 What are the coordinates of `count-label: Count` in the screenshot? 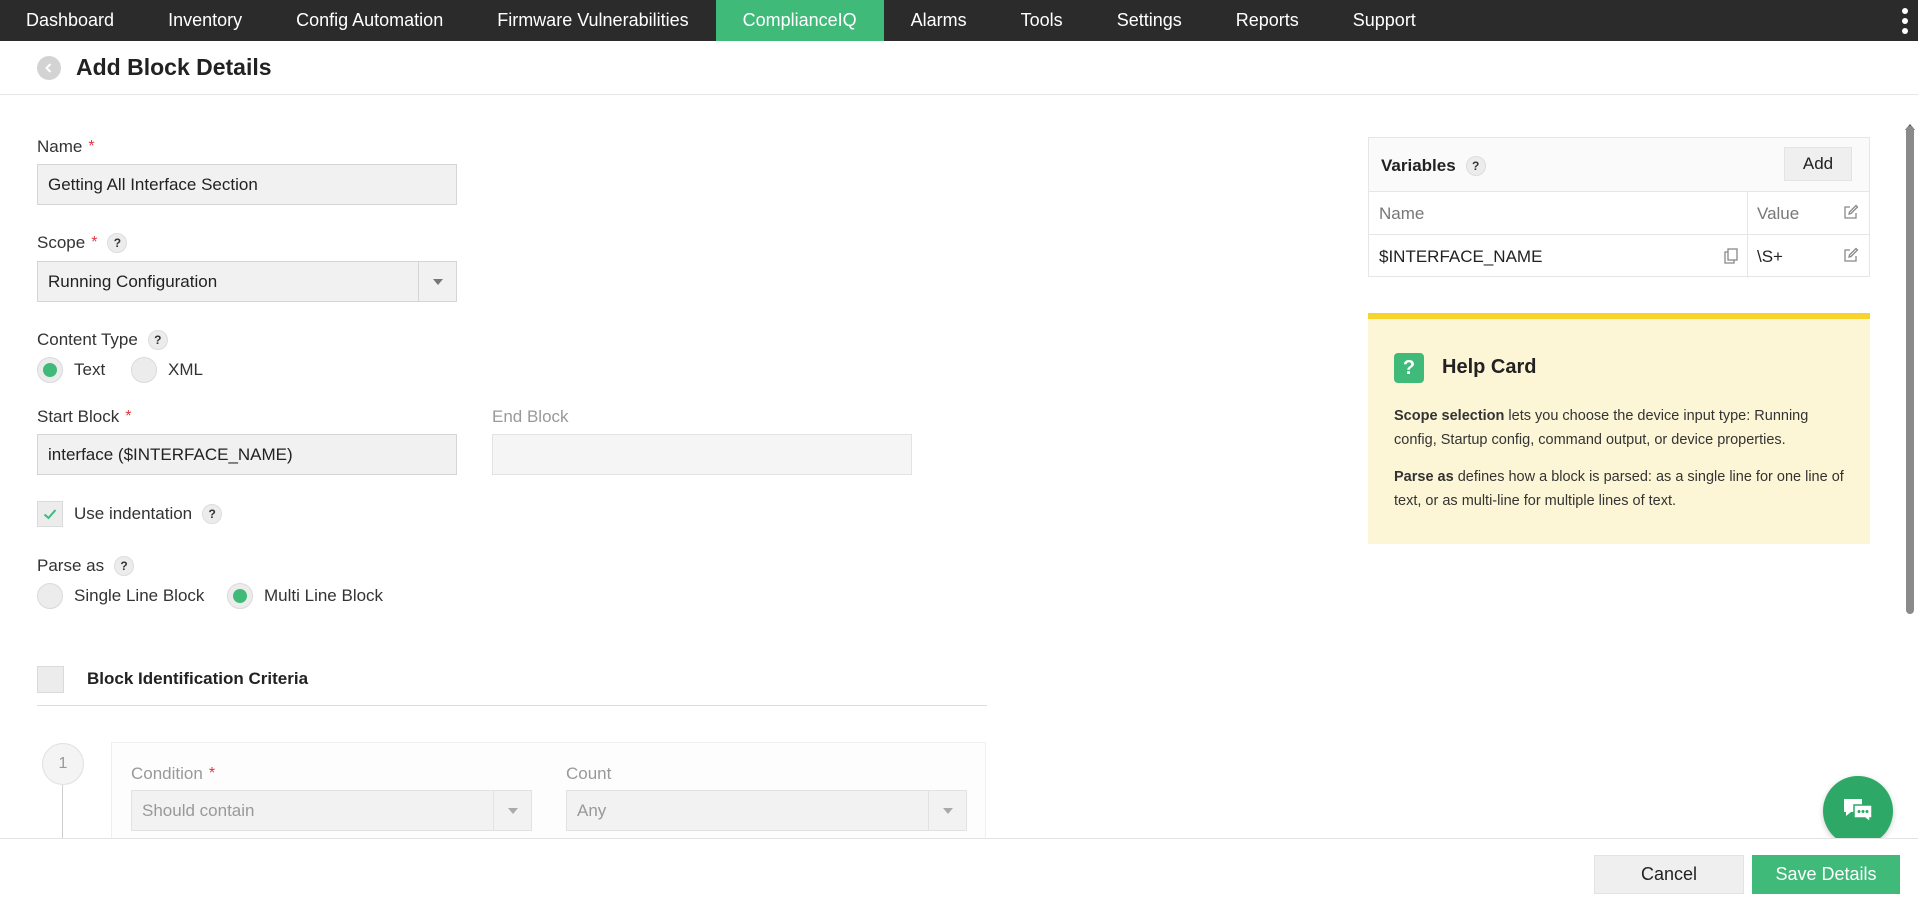 It's located at (589, 773).